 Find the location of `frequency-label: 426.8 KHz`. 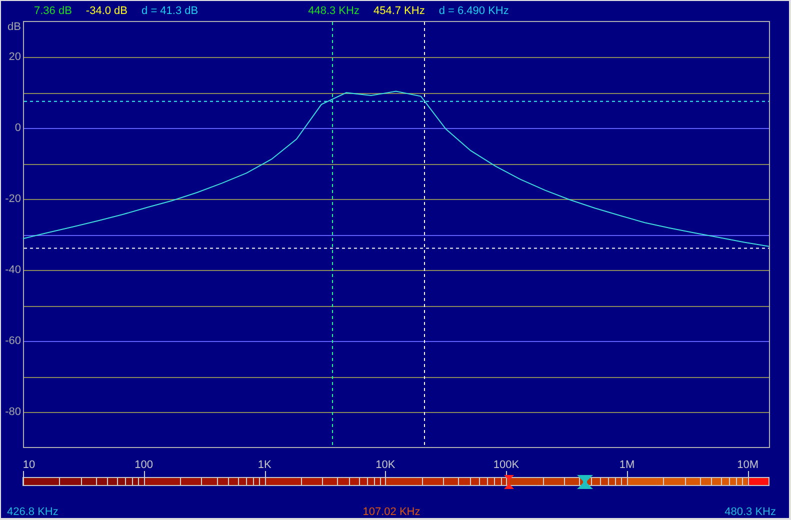

frequency-label: 426.8 KHz is located at coordinates (32, 512).